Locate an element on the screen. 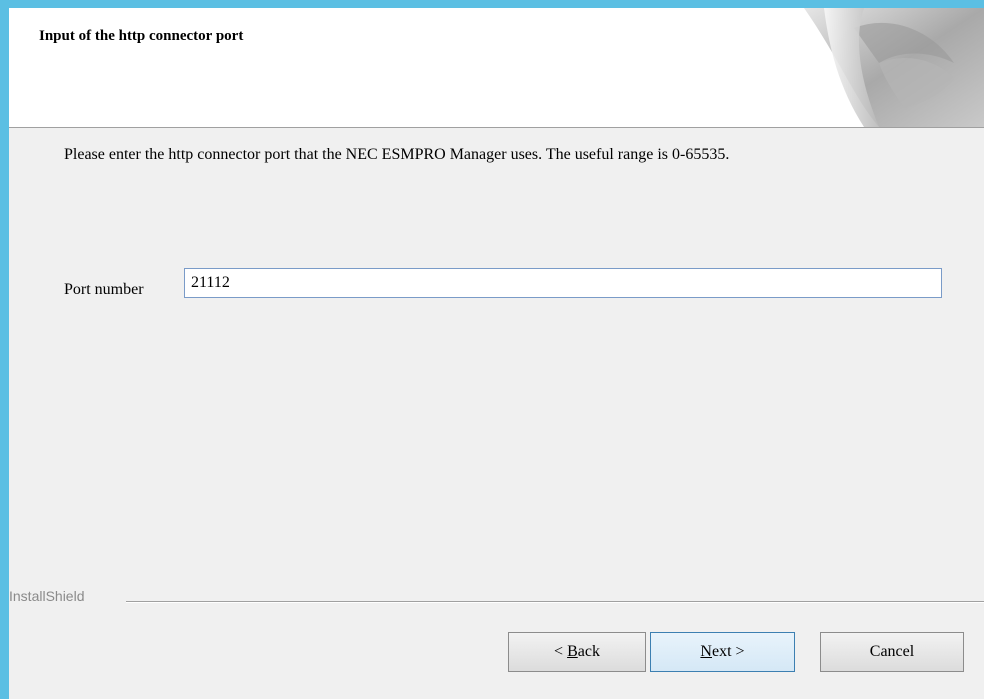  back-button: < Back is located at coordinates (577, 652).